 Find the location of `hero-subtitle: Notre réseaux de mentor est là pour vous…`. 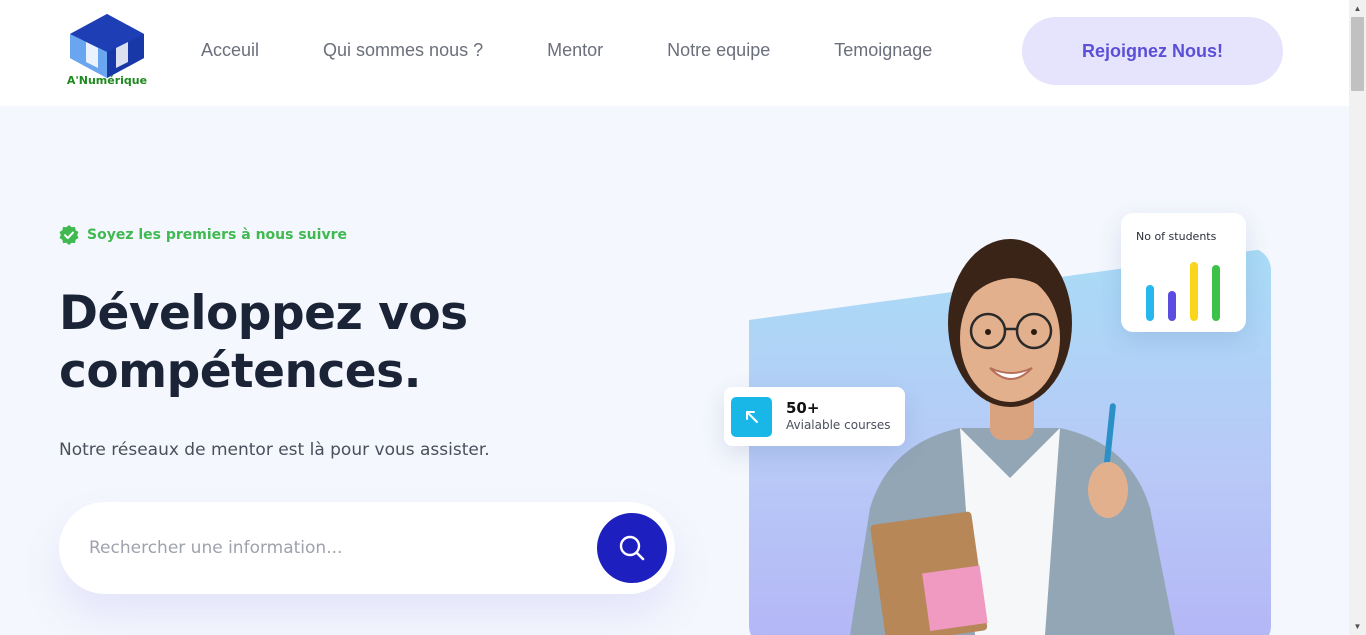

hero-subtitle: Notre réseaux de mentor est là pour vous… is located at coordinates (274, 450).